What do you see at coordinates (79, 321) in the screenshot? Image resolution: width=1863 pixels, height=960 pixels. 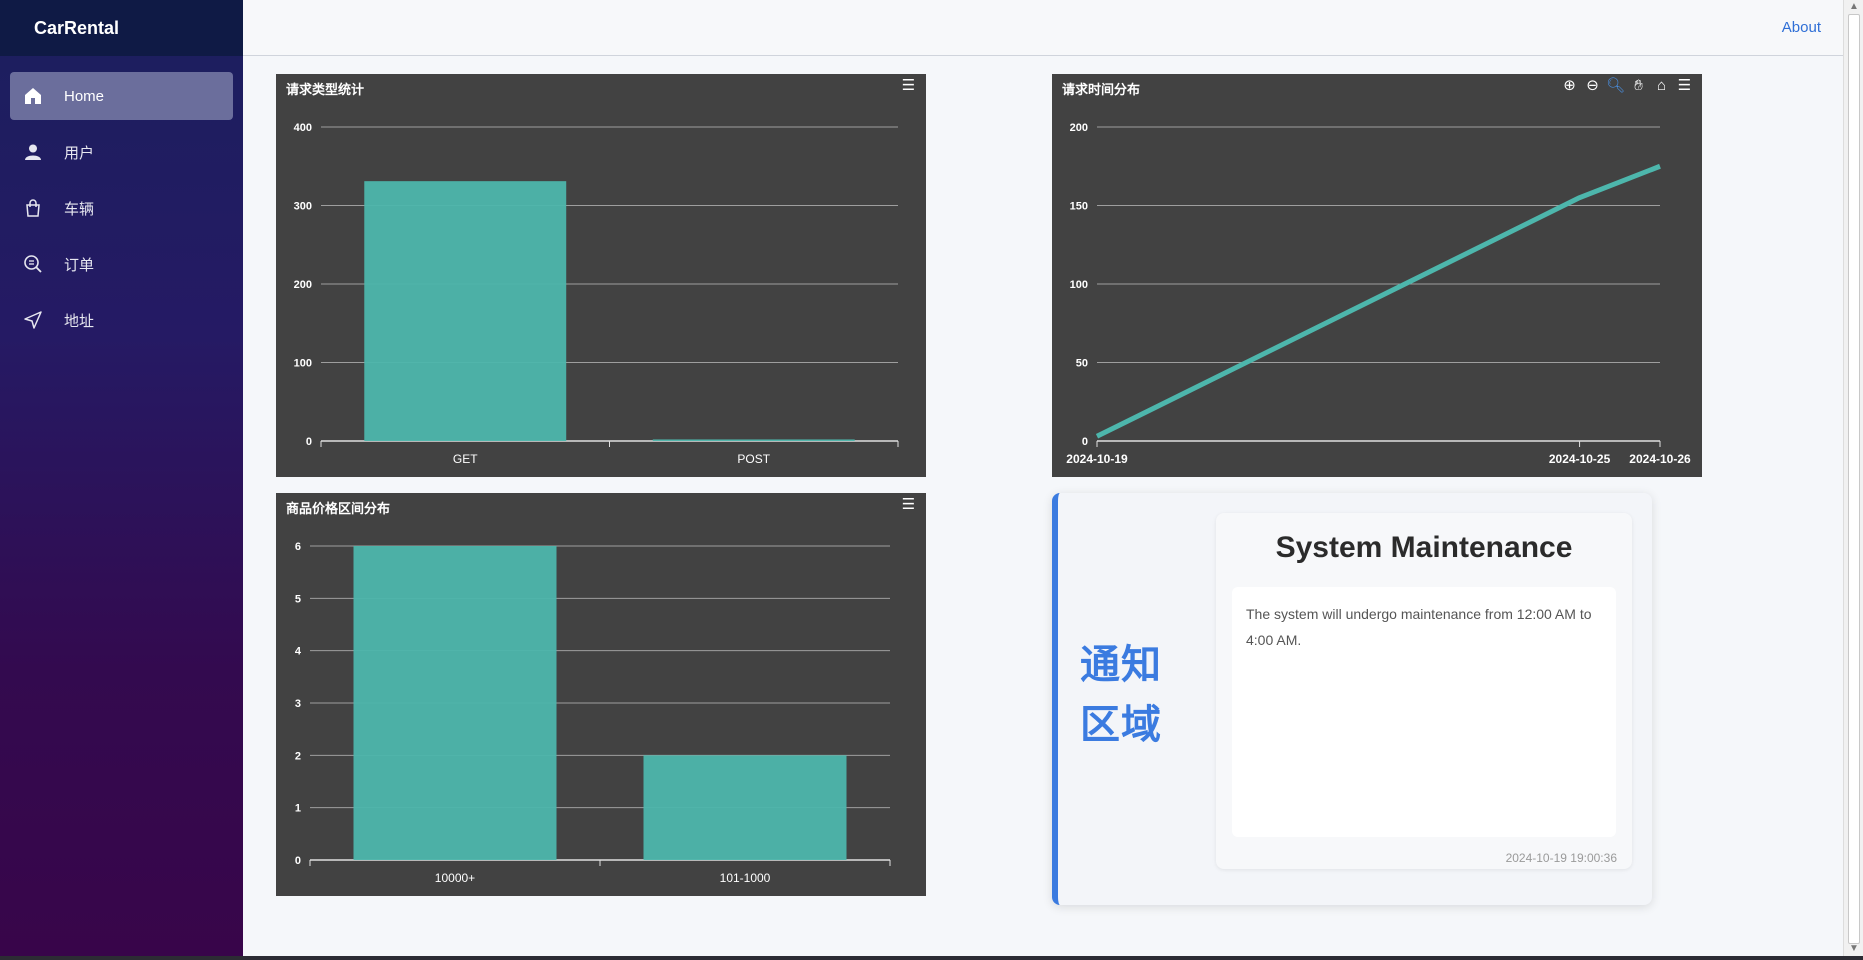 I see `sidebar-item-label: 地址` at bounding box center [79, 321].